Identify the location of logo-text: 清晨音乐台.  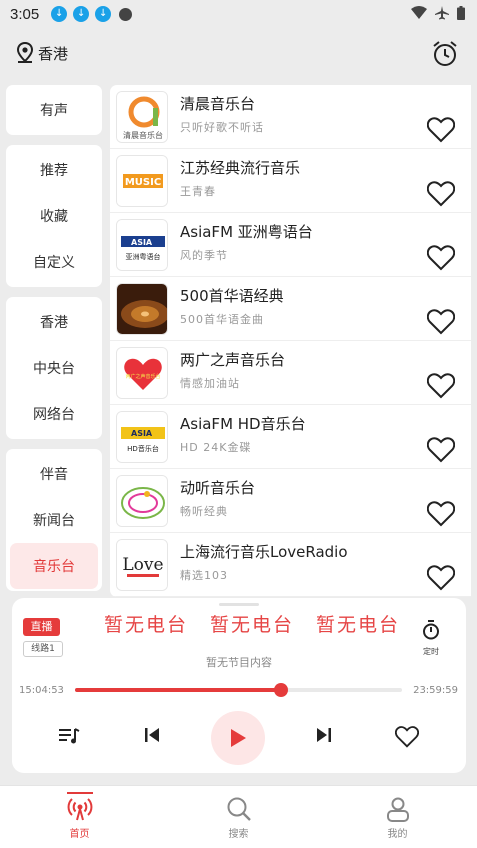
(143, 135).